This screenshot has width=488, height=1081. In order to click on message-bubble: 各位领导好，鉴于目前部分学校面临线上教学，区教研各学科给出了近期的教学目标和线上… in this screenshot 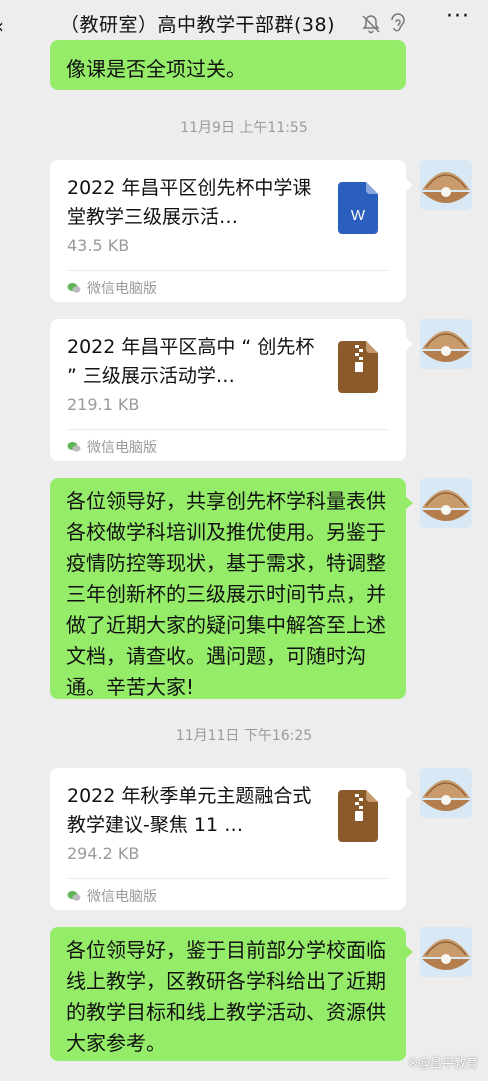, I will do `click(231, 994)`.